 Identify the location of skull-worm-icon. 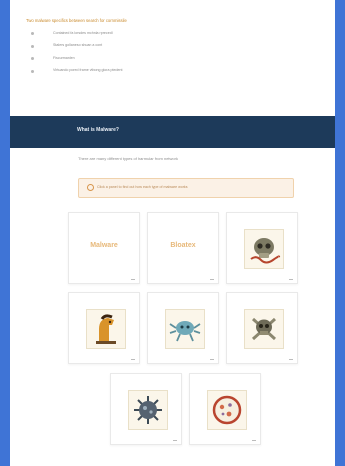
(265, 251).